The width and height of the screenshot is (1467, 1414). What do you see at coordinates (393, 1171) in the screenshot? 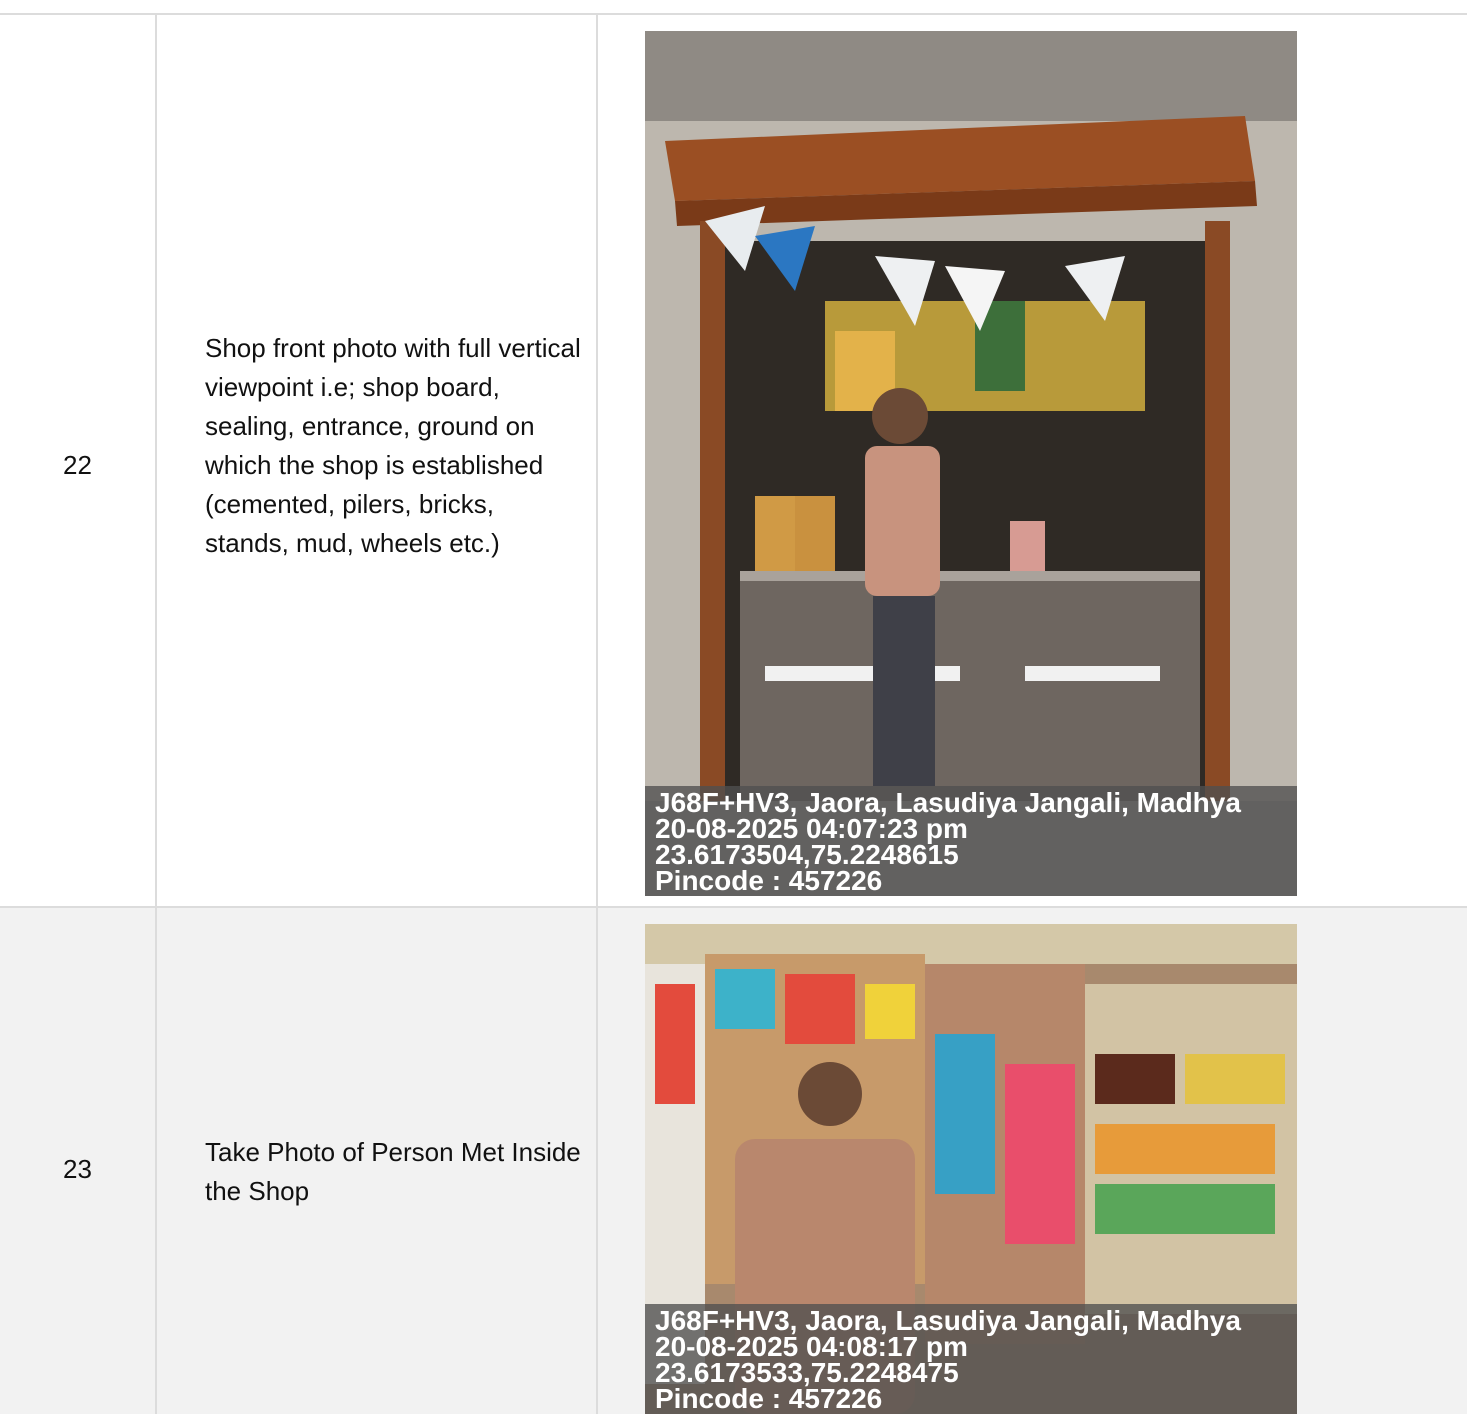
I see `row-description: Take Photo of Person Met Inside the Shop` at bounding box center [393, 1171].